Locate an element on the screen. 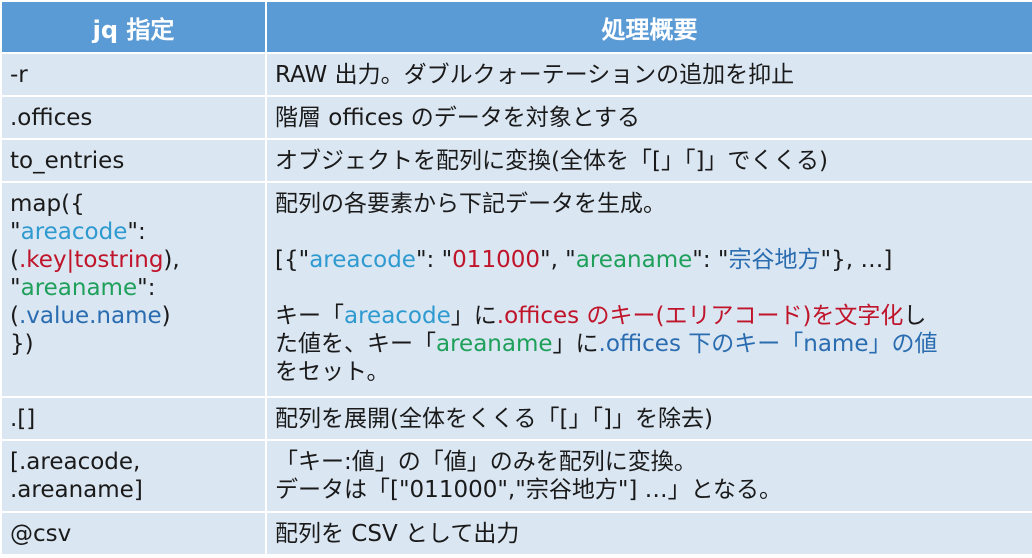  desc-line: 配列の各要素から下記データを生成。 is located at coordinates (470, 204).